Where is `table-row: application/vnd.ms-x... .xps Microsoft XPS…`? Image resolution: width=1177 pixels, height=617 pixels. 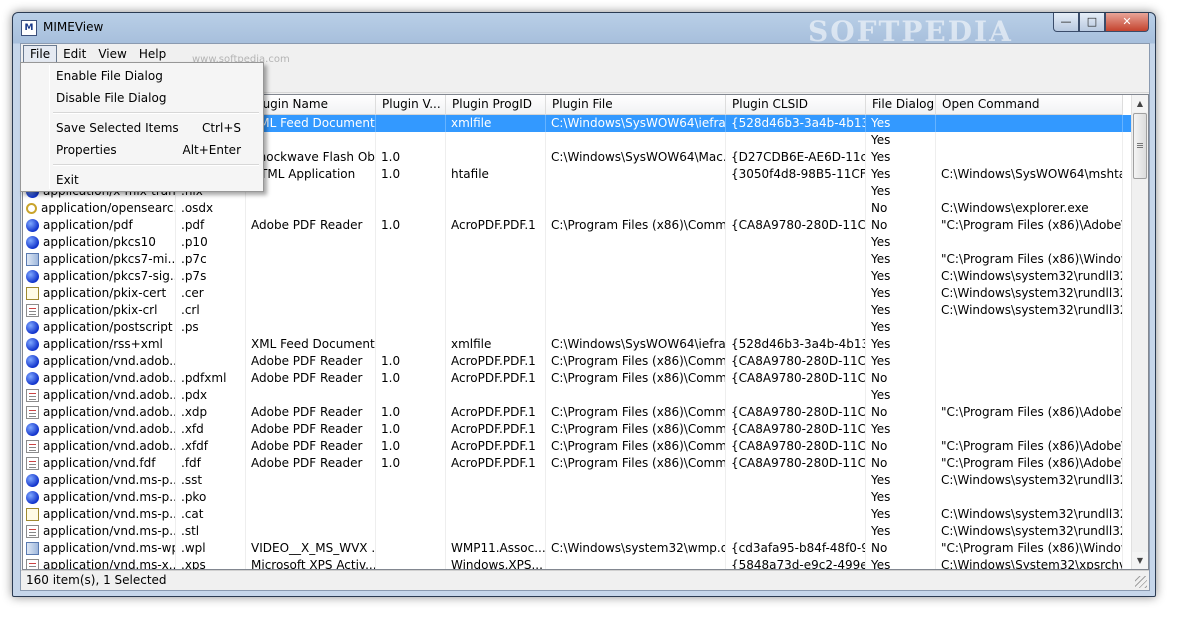 table-row: application/vnd.ms-x... .xps Microsoft XPS… is located at coordinates (578, 563).